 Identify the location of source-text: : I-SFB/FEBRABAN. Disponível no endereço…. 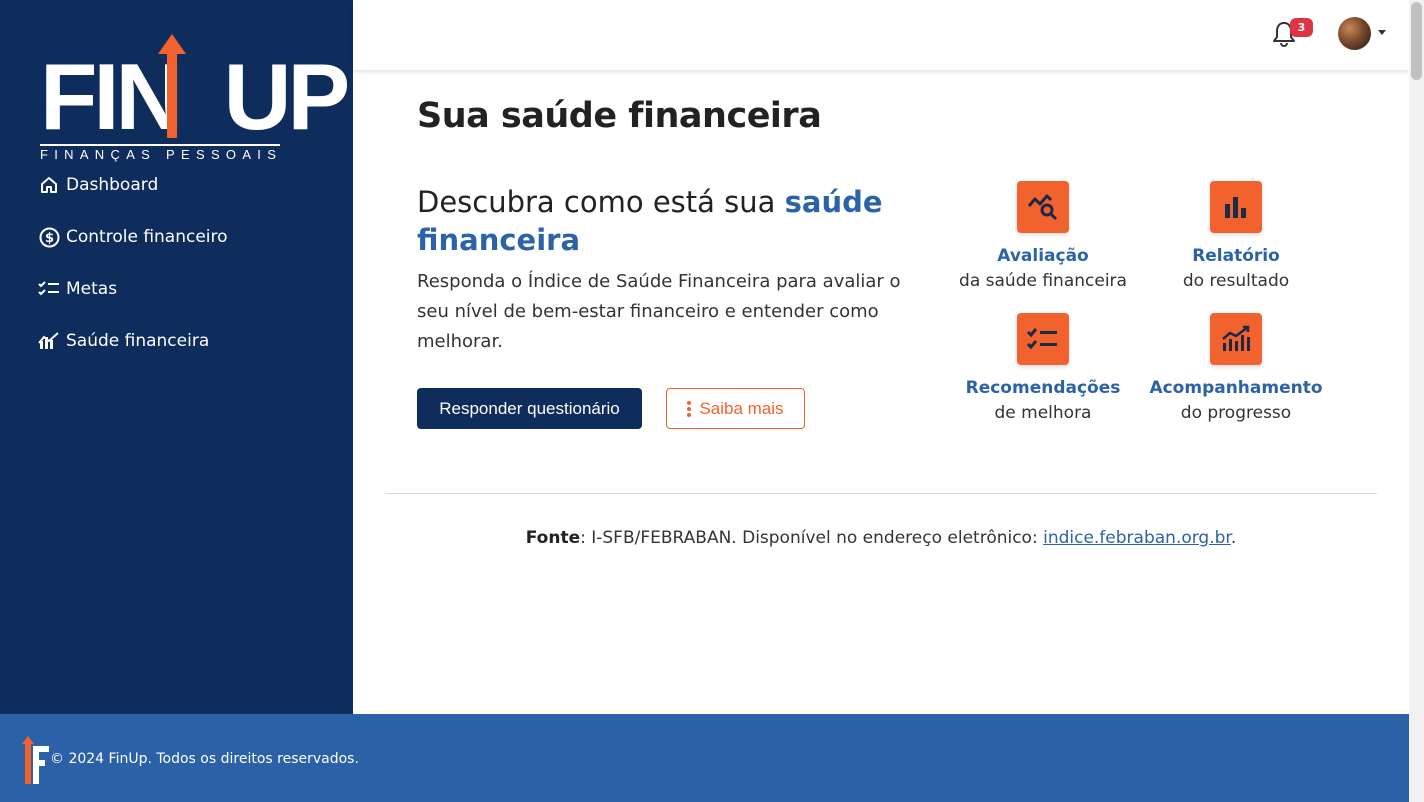
(812, 538).